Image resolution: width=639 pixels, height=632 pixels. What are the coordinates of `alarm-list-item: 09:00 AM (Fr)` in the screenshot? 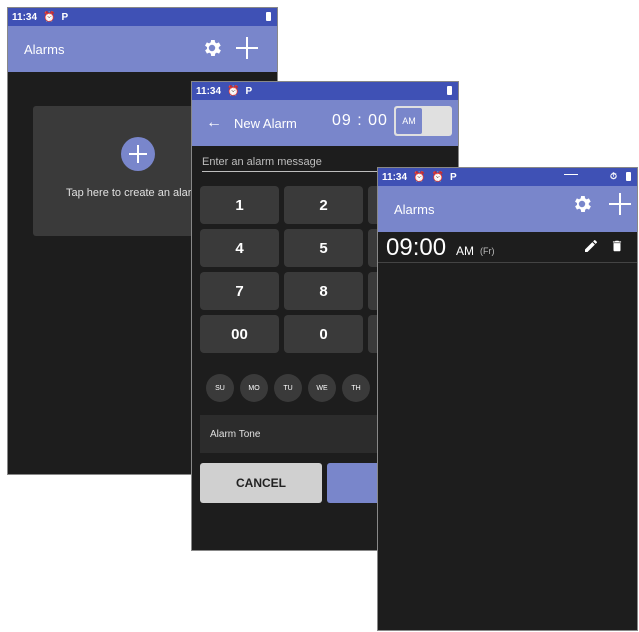 It's located at (507, 247).